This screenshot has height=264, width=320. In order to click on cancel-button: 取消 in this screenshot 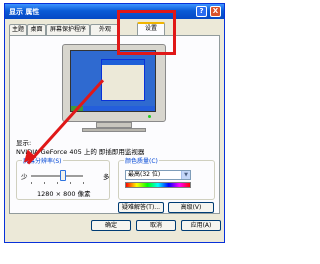, I will do `click(156, 225)`.